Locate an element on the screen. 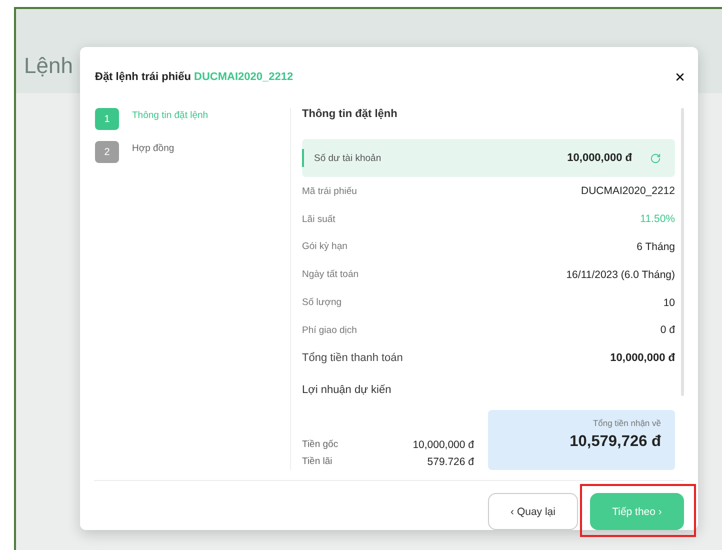 The image size is (722, 550). field-value: 10,000,000 đ is located at coordinates (642, 358).